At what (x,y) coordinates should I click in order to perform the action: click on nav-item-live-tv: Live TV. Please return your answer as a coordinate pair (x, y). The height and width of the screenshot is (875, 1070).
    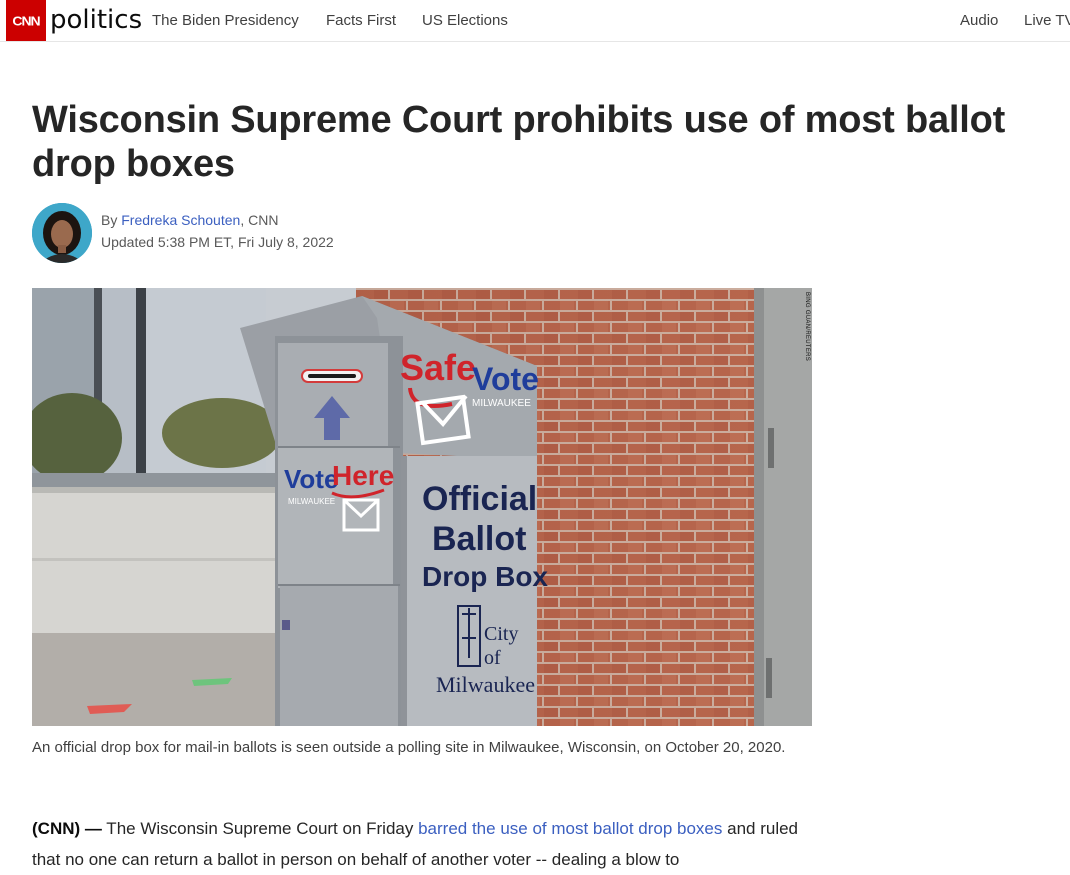
    Looking at the image, I should click on (1047, 21).